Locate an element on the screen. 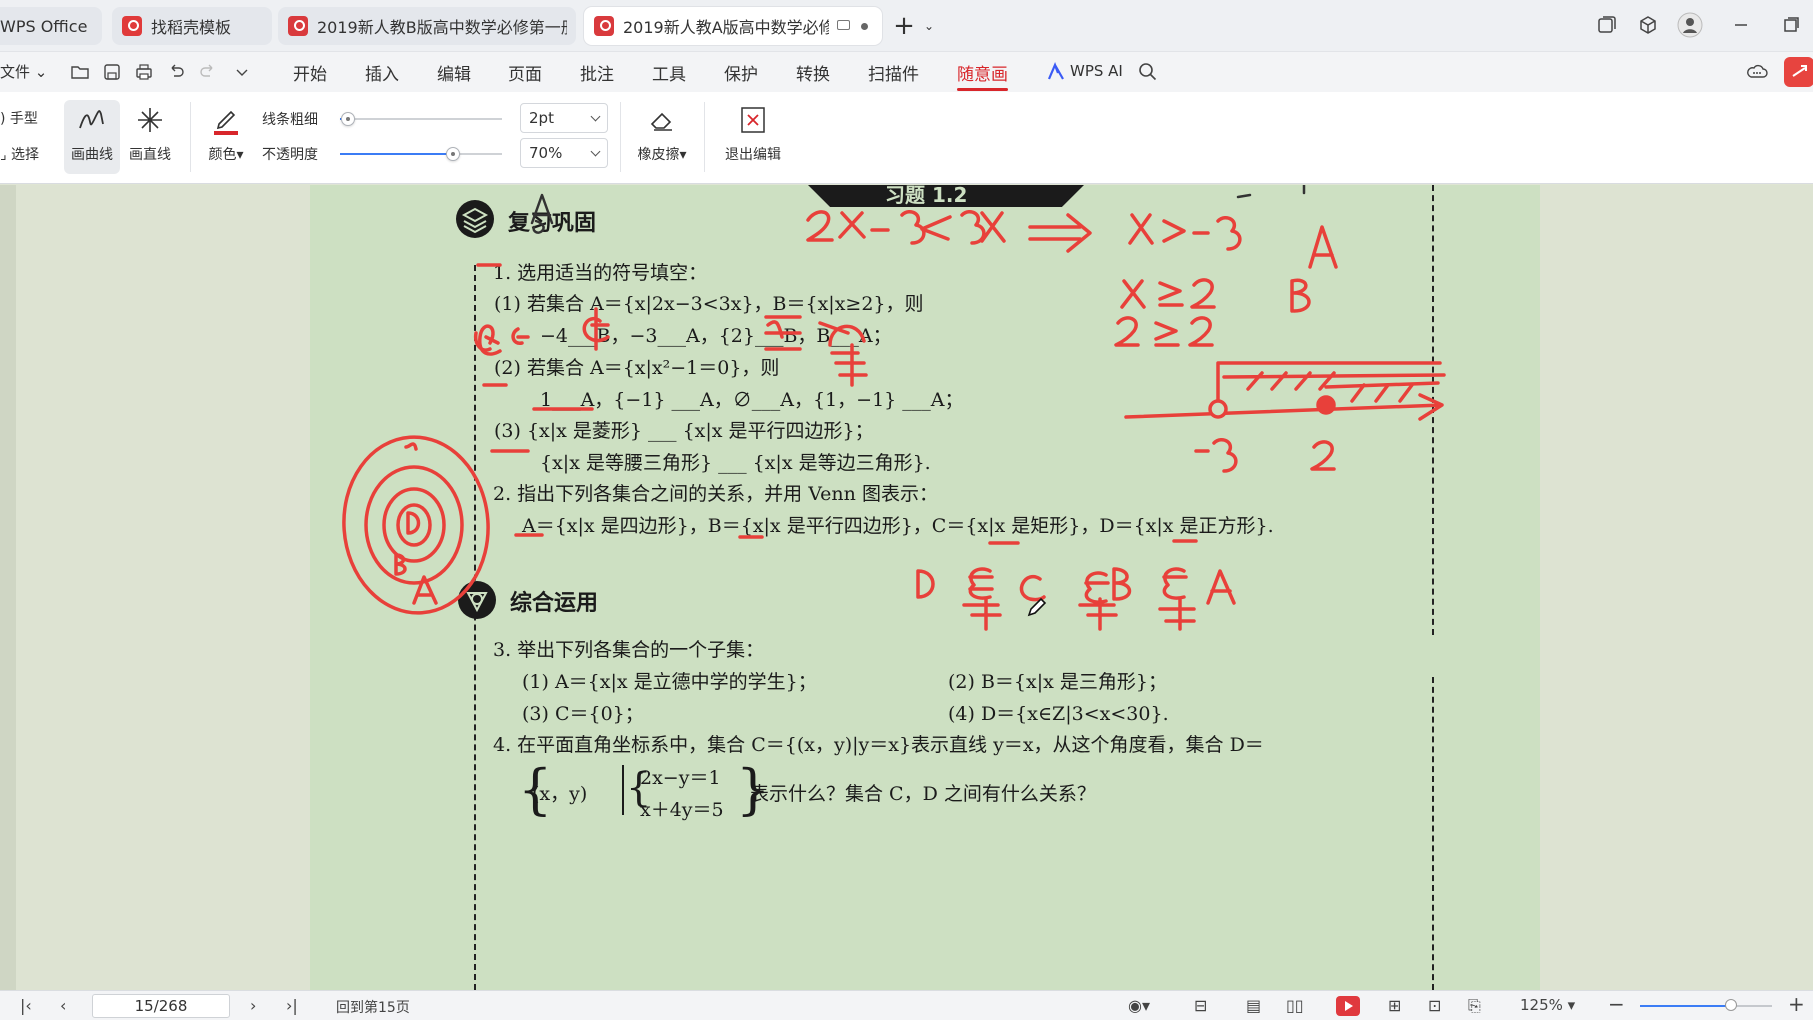  ink-number-line is located at coordinates (1284, 407).